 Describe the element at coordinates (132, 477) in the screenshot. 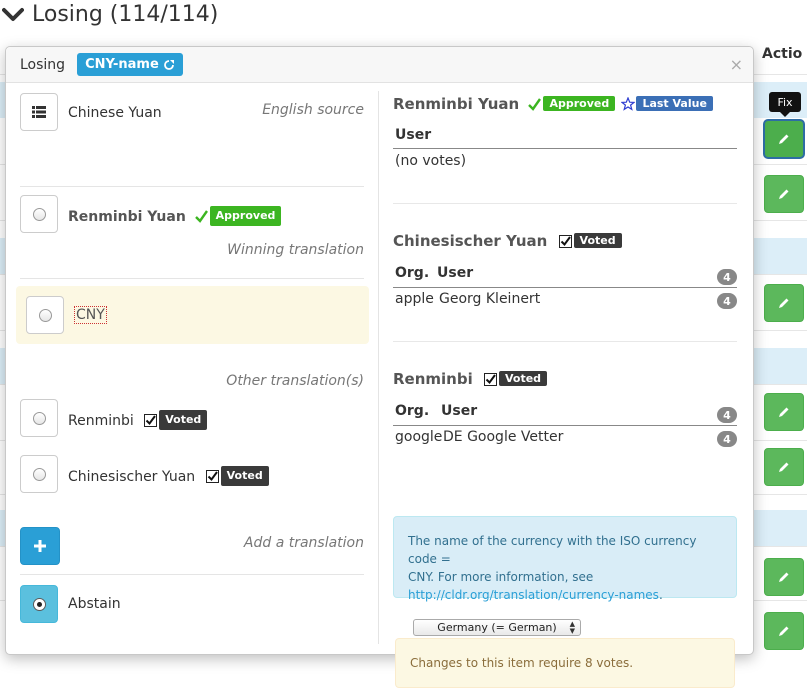

I see `other-translation-value: Chinesischer Yuan` at that location.